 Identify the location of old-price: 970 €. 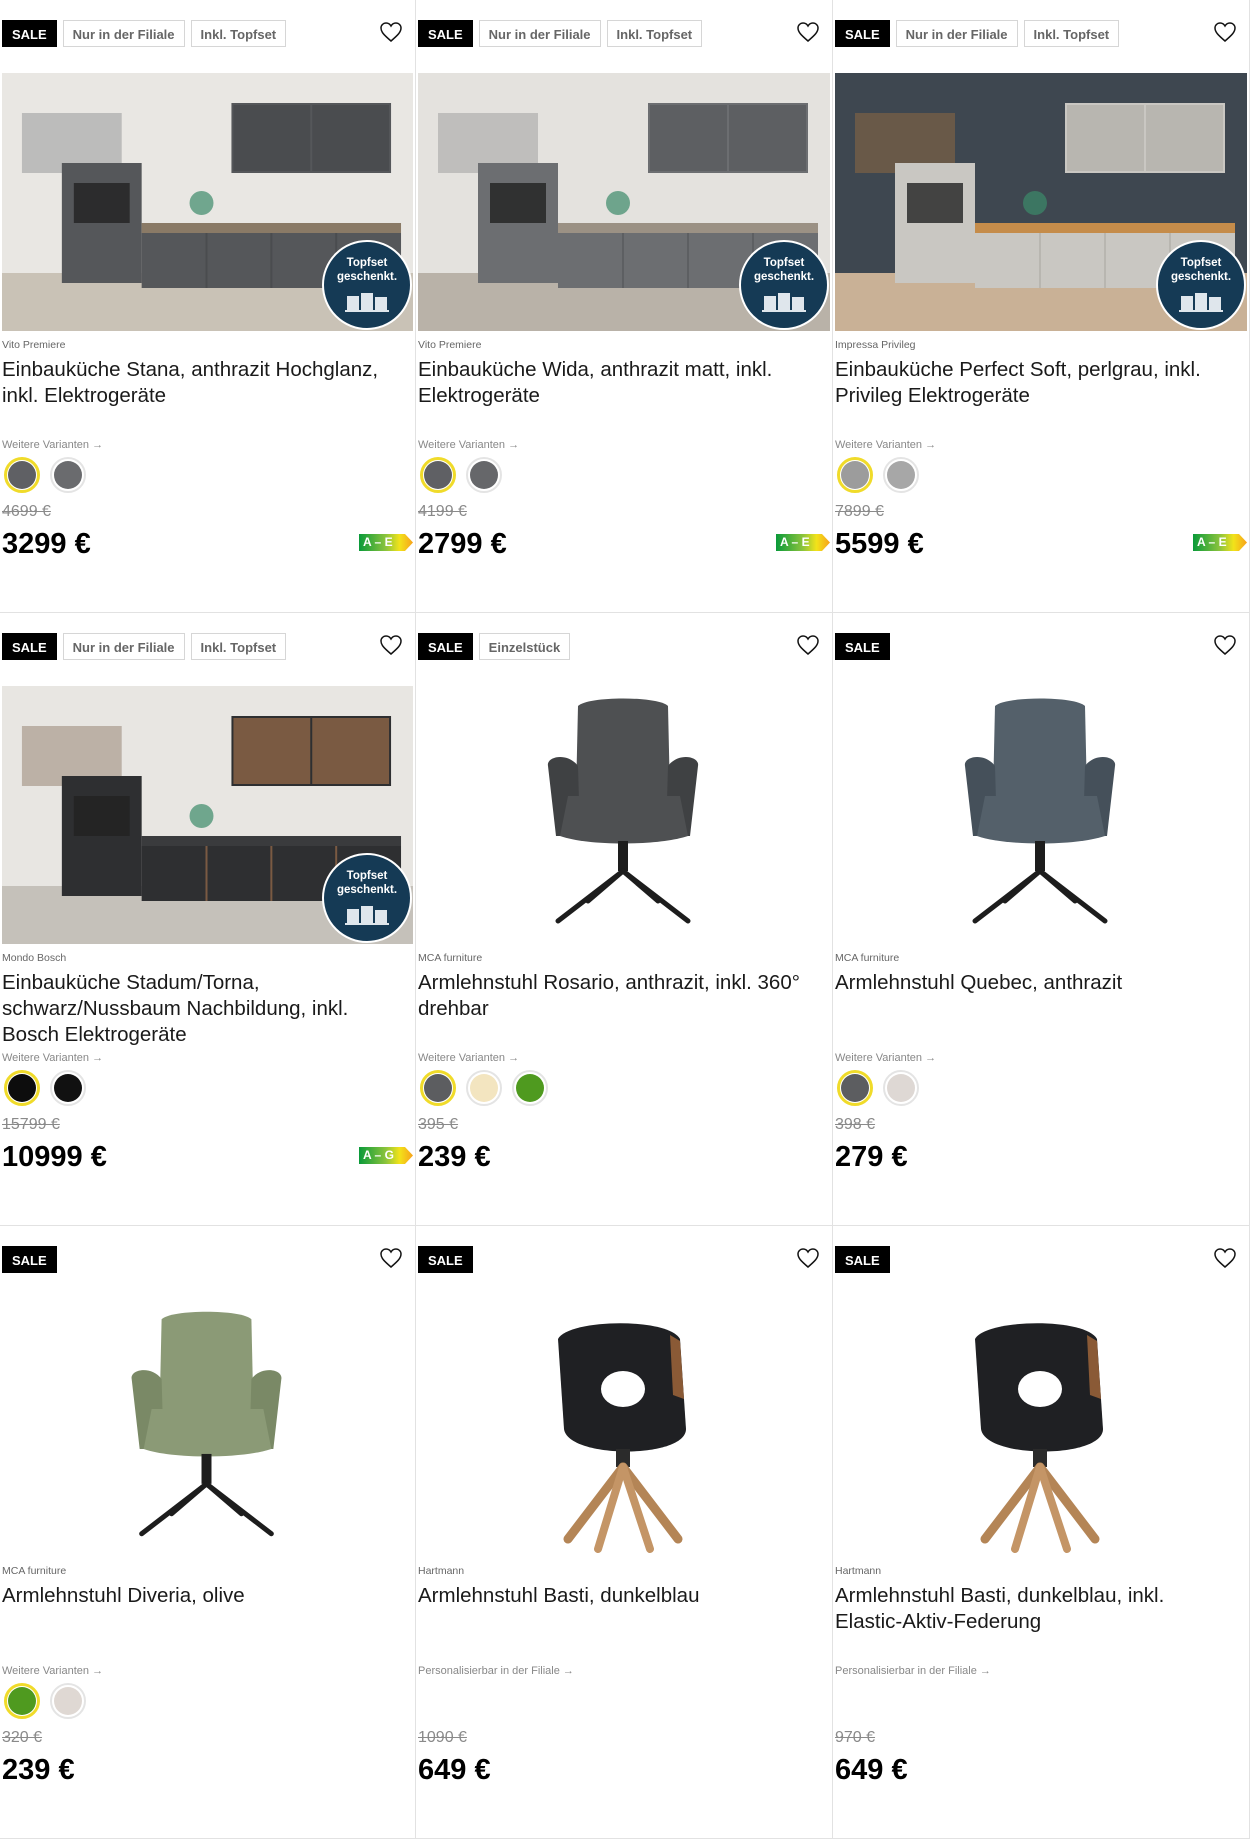
(855, 1737).